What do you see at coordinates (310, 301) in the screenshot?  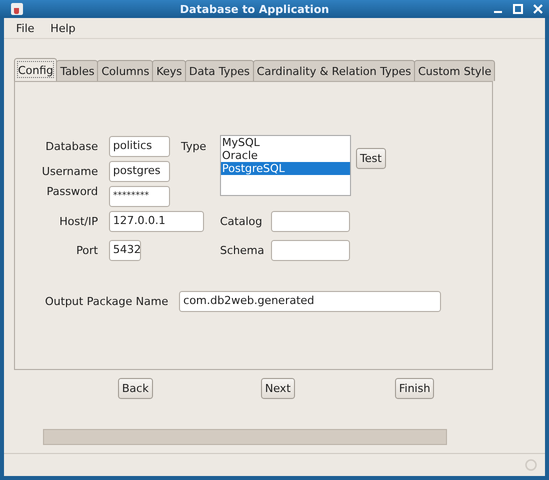 I see `input-field: com.db2web.generated` at bounding box center [310, 301].